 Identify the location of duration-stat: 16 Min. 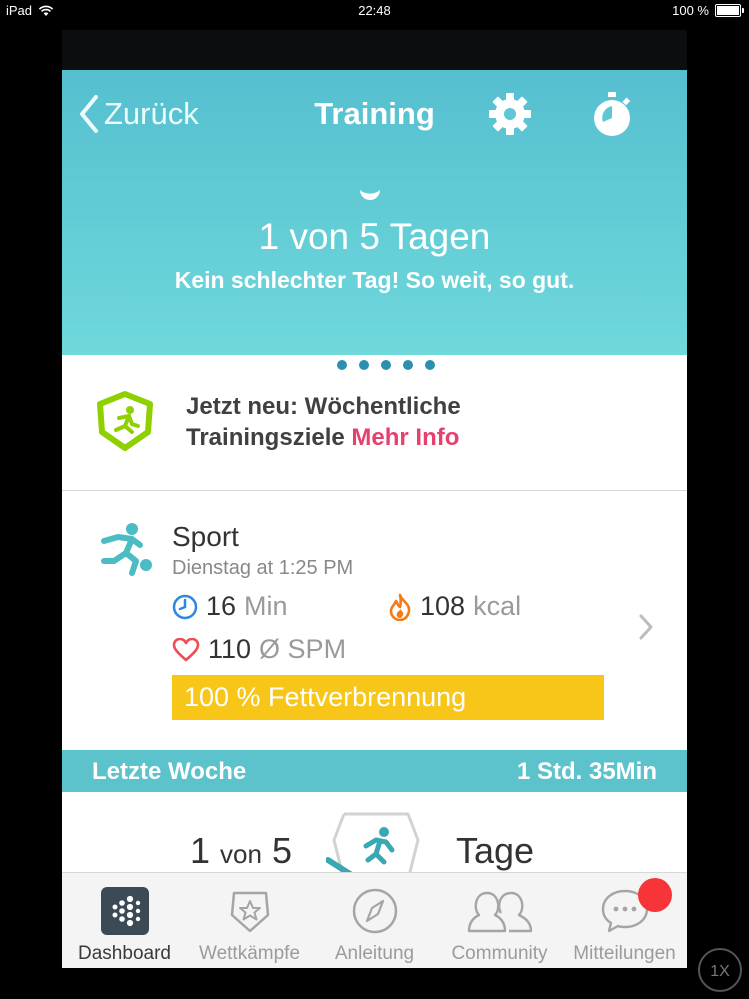
(230, 606).